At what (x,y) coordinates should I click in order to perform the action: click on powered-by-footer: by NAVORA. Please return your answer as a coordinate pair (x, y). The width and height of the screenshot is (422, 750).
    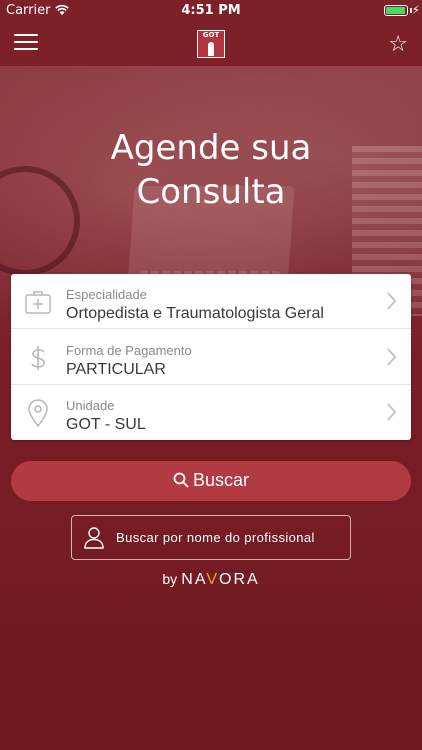
    Looking at the image, I should click on (211, 580).